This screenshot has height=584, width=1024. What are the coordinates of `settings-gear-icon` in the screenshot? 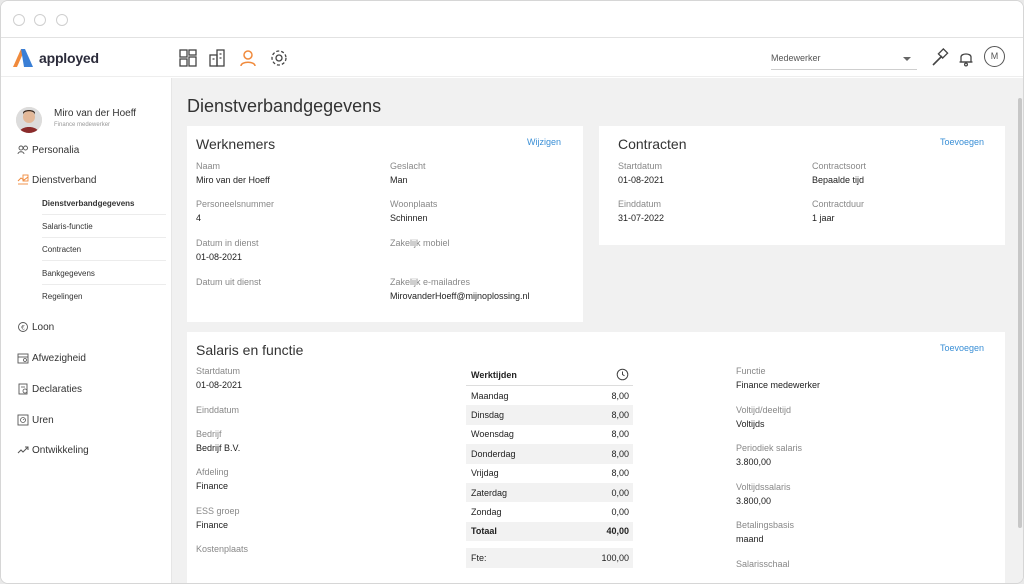 It's located at (279, 58).